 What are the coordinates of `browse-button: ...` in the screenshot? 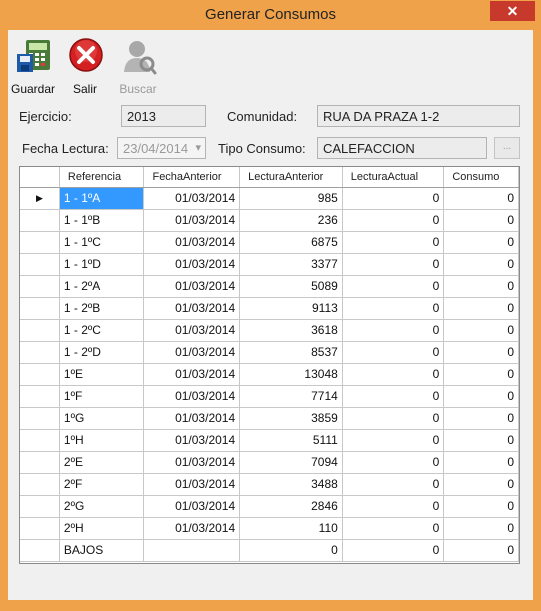 It's located at (507, 148).